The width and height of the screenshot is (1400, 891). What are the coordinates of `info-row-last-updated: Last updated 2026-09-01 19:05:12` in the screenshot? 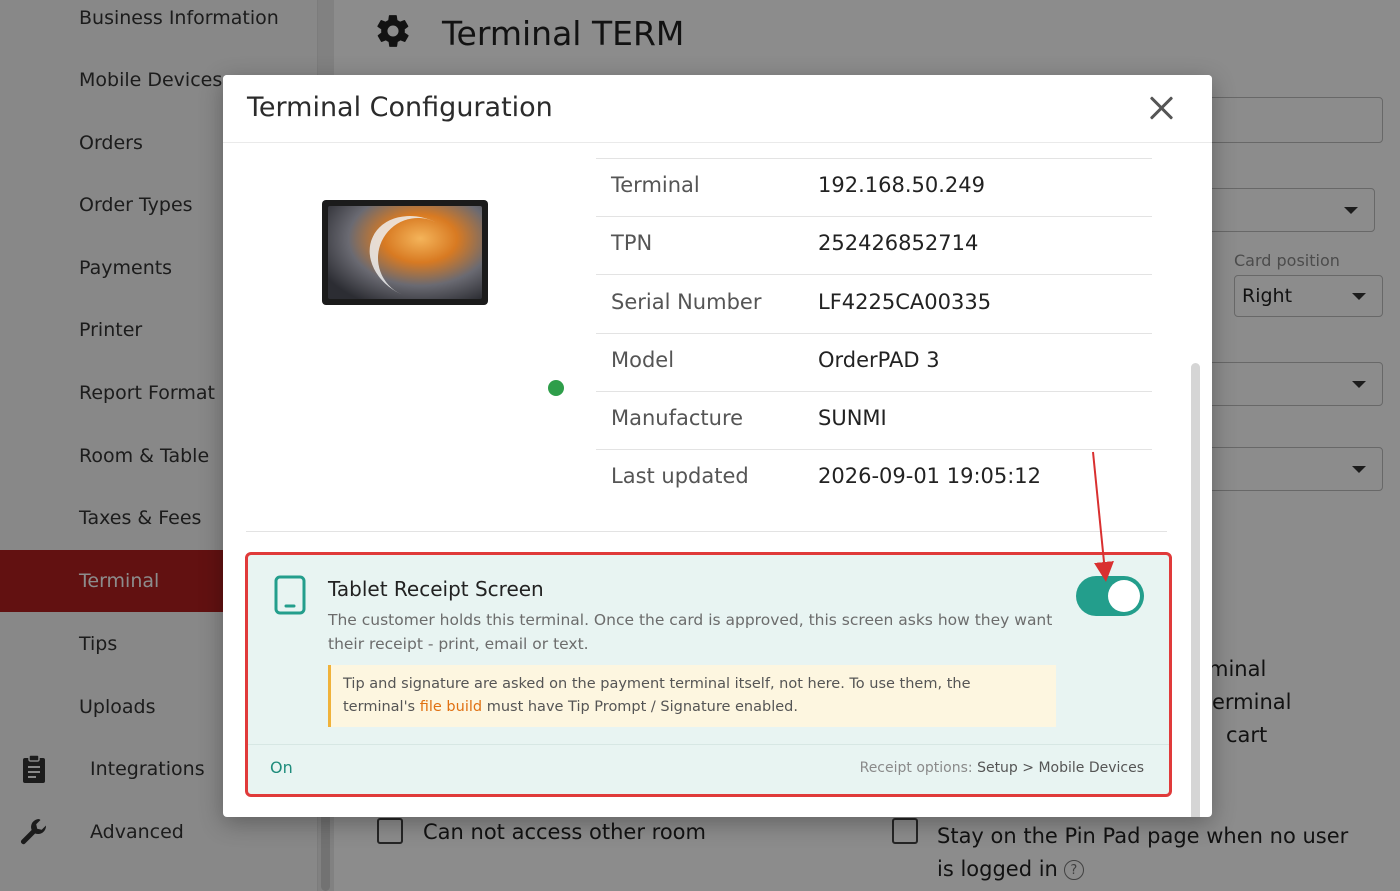 It's located at (826, 476).